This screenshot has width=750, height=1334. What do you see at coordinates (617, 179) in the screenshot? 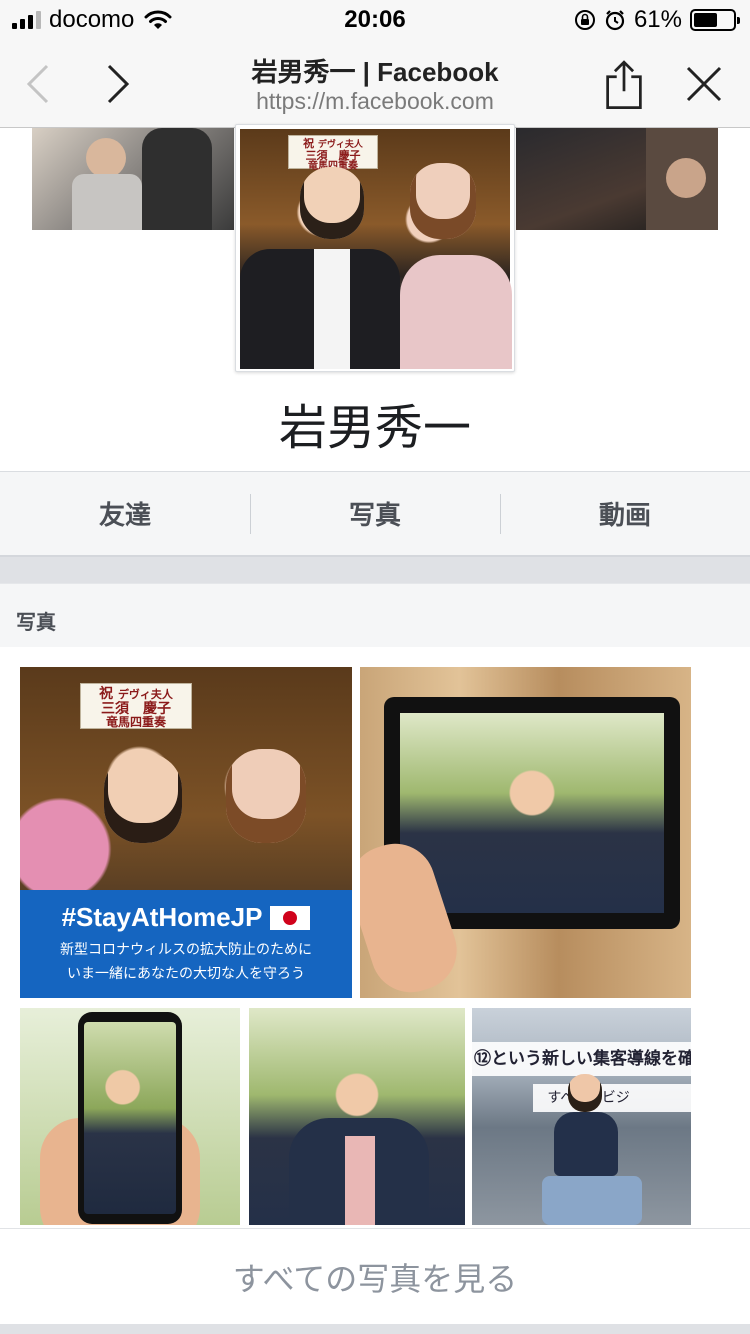
I see `cover-photo-right` at bounding box center [617, 179].